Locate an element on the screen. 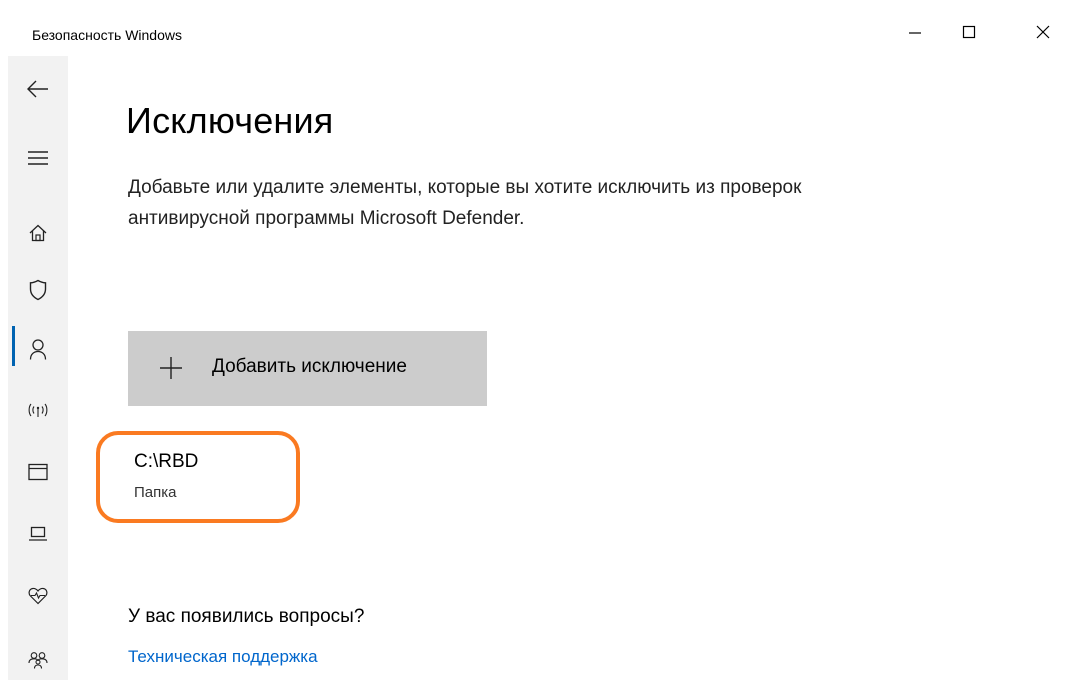  nav-item-app-browser-control is located at coordinates (38, 472).